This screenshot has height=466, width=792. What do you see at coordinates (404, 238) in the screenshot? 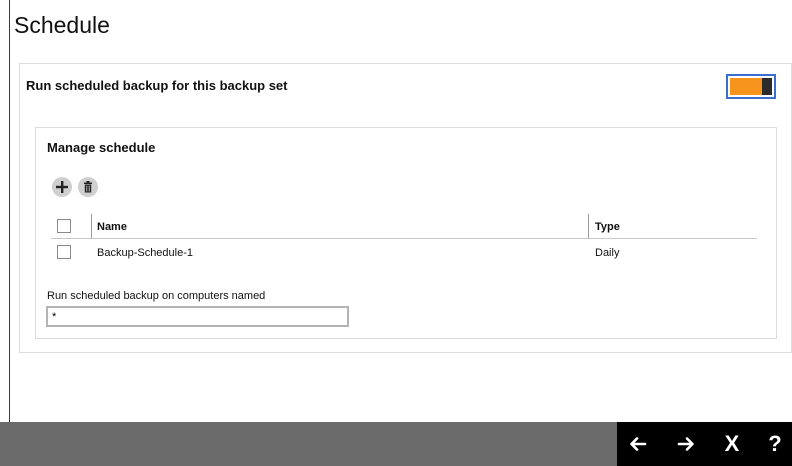
I see `table-header-divider` at bounding box center [404, 238].